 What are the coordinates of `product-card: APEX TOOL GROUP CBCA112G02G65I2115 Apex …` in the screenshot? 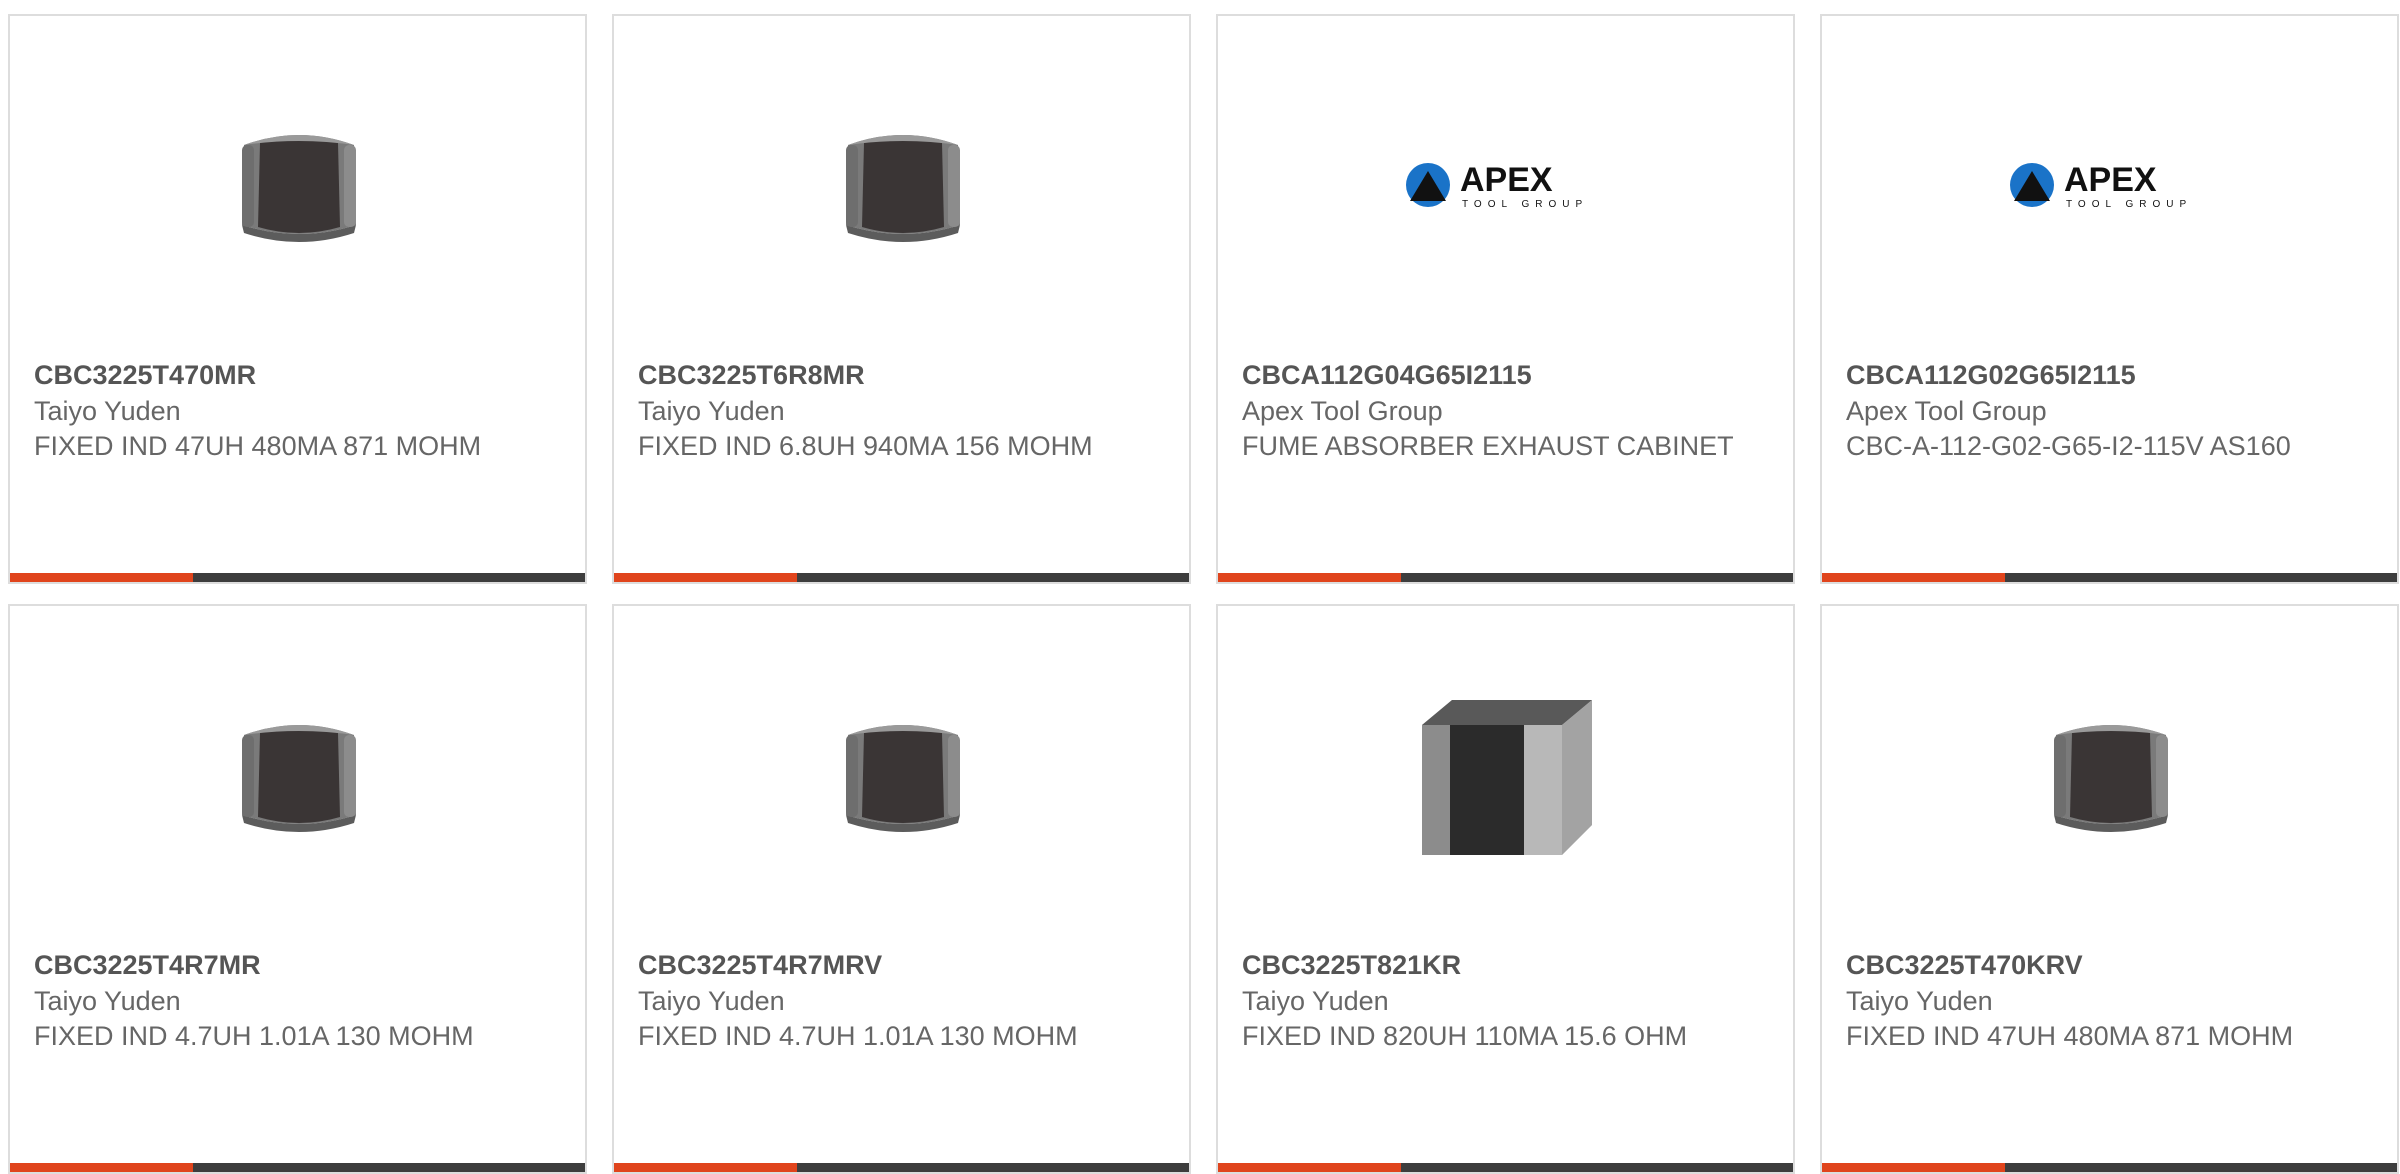 It's located at (2109, 299).